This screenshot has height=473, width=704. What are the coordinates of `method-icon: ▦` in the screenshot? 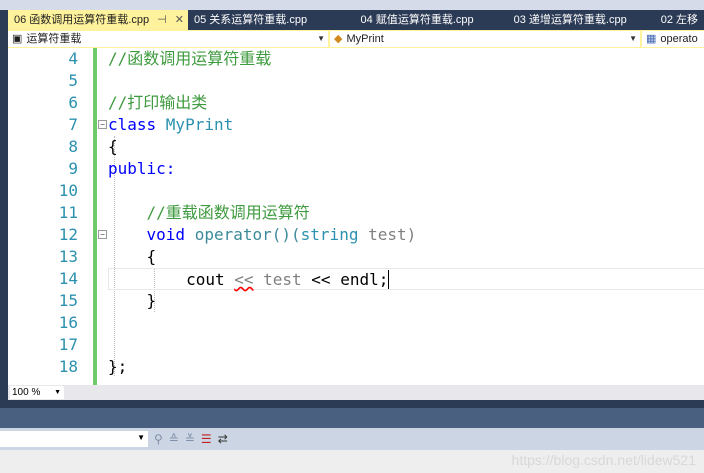 It's located at (651, 39).